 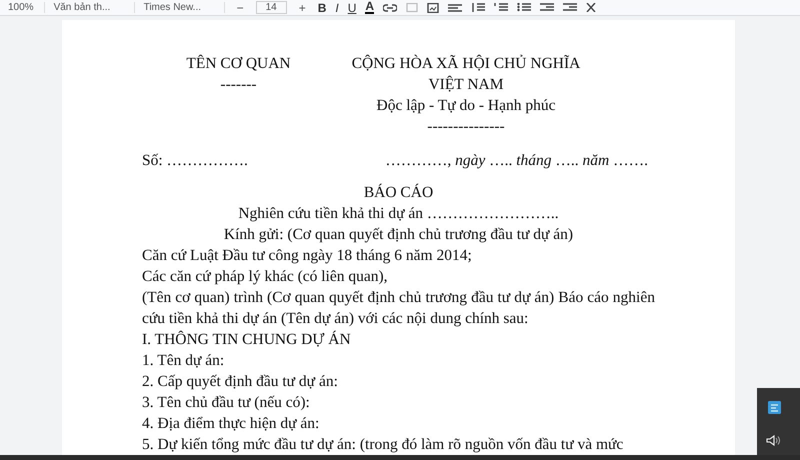 What do you see at coordinates (226, 403) in the screenshot?
I see `body-paragraph: 3. Tên chủ đầu tư (nếu có):` at bounding box center [226, 403].